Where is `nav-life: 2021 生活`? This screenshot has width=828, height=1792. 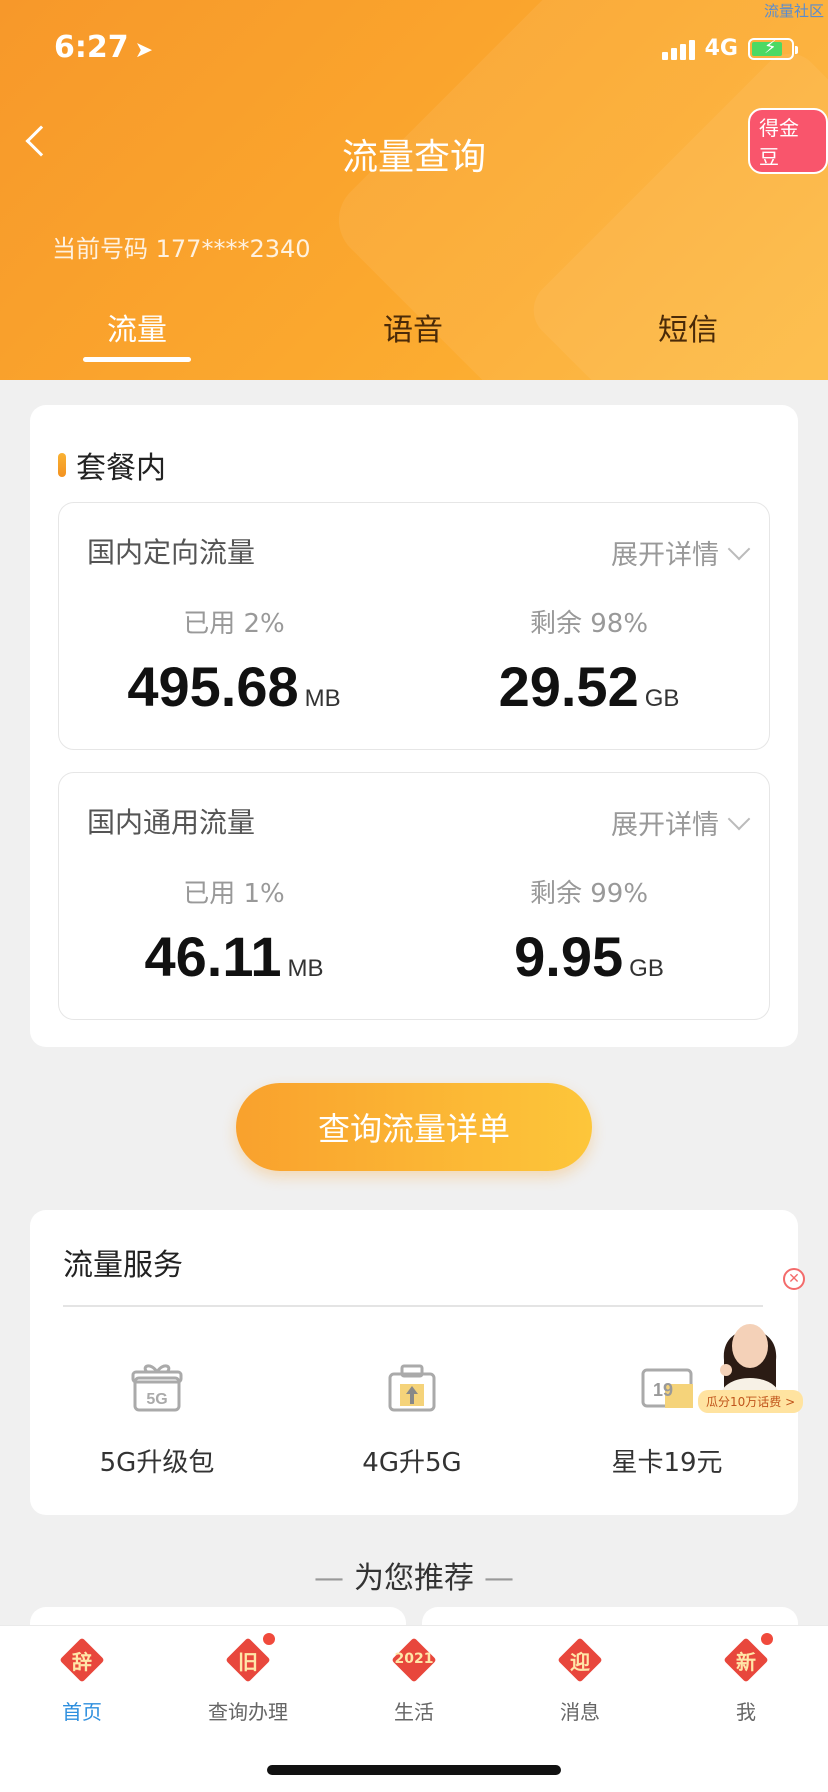
nav-life: 2021 生活 is located at coordinates (414, 1681).